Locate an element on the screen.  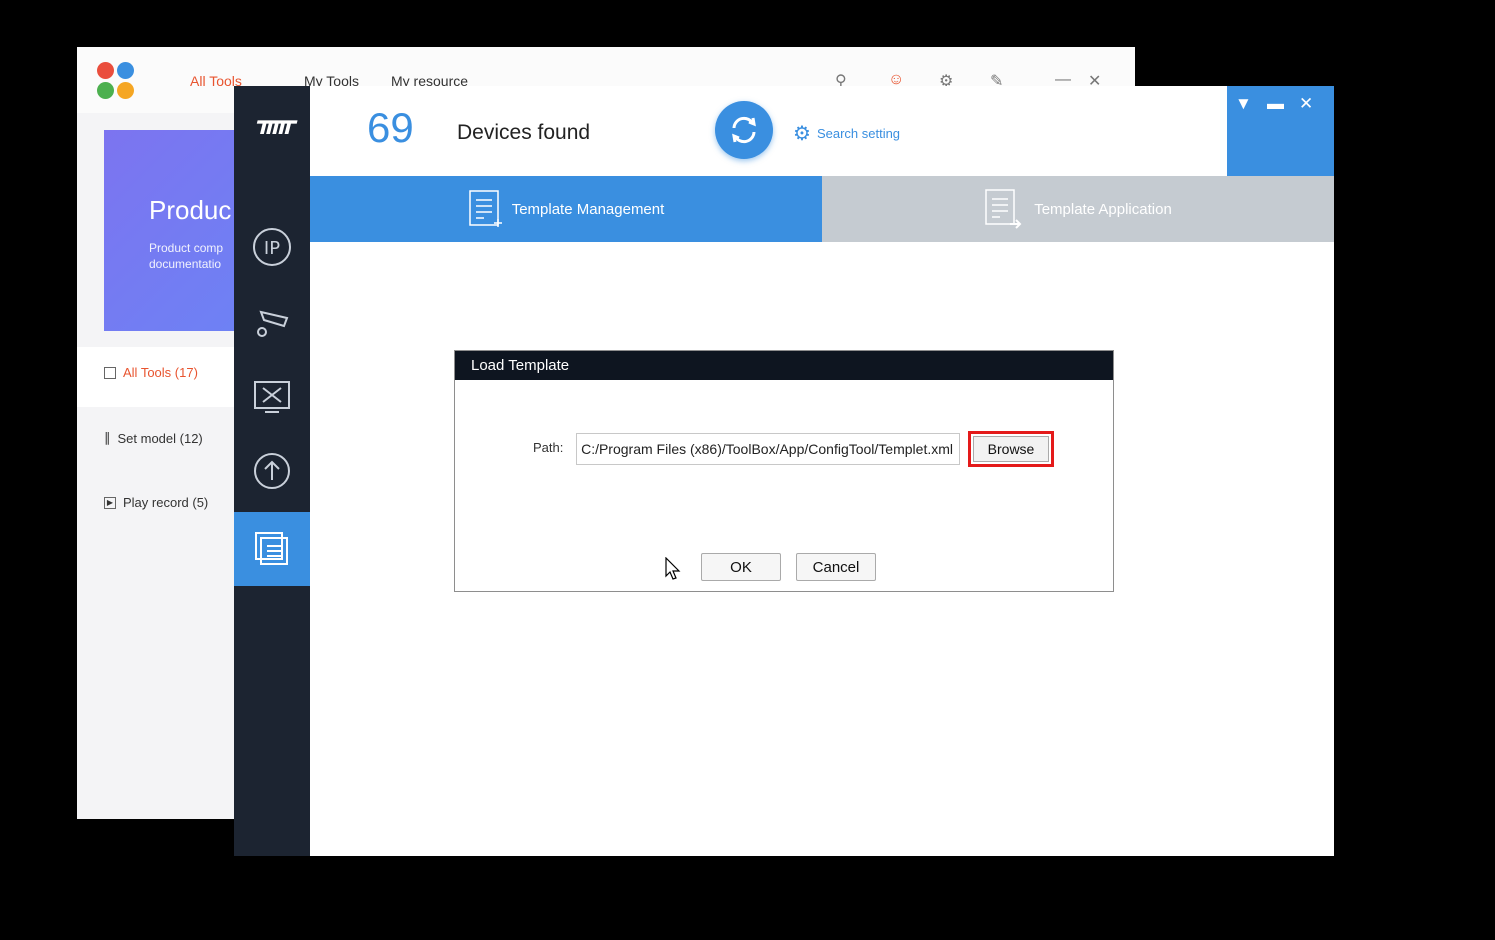
path-label: Path: is located at coordinates (548, 447).